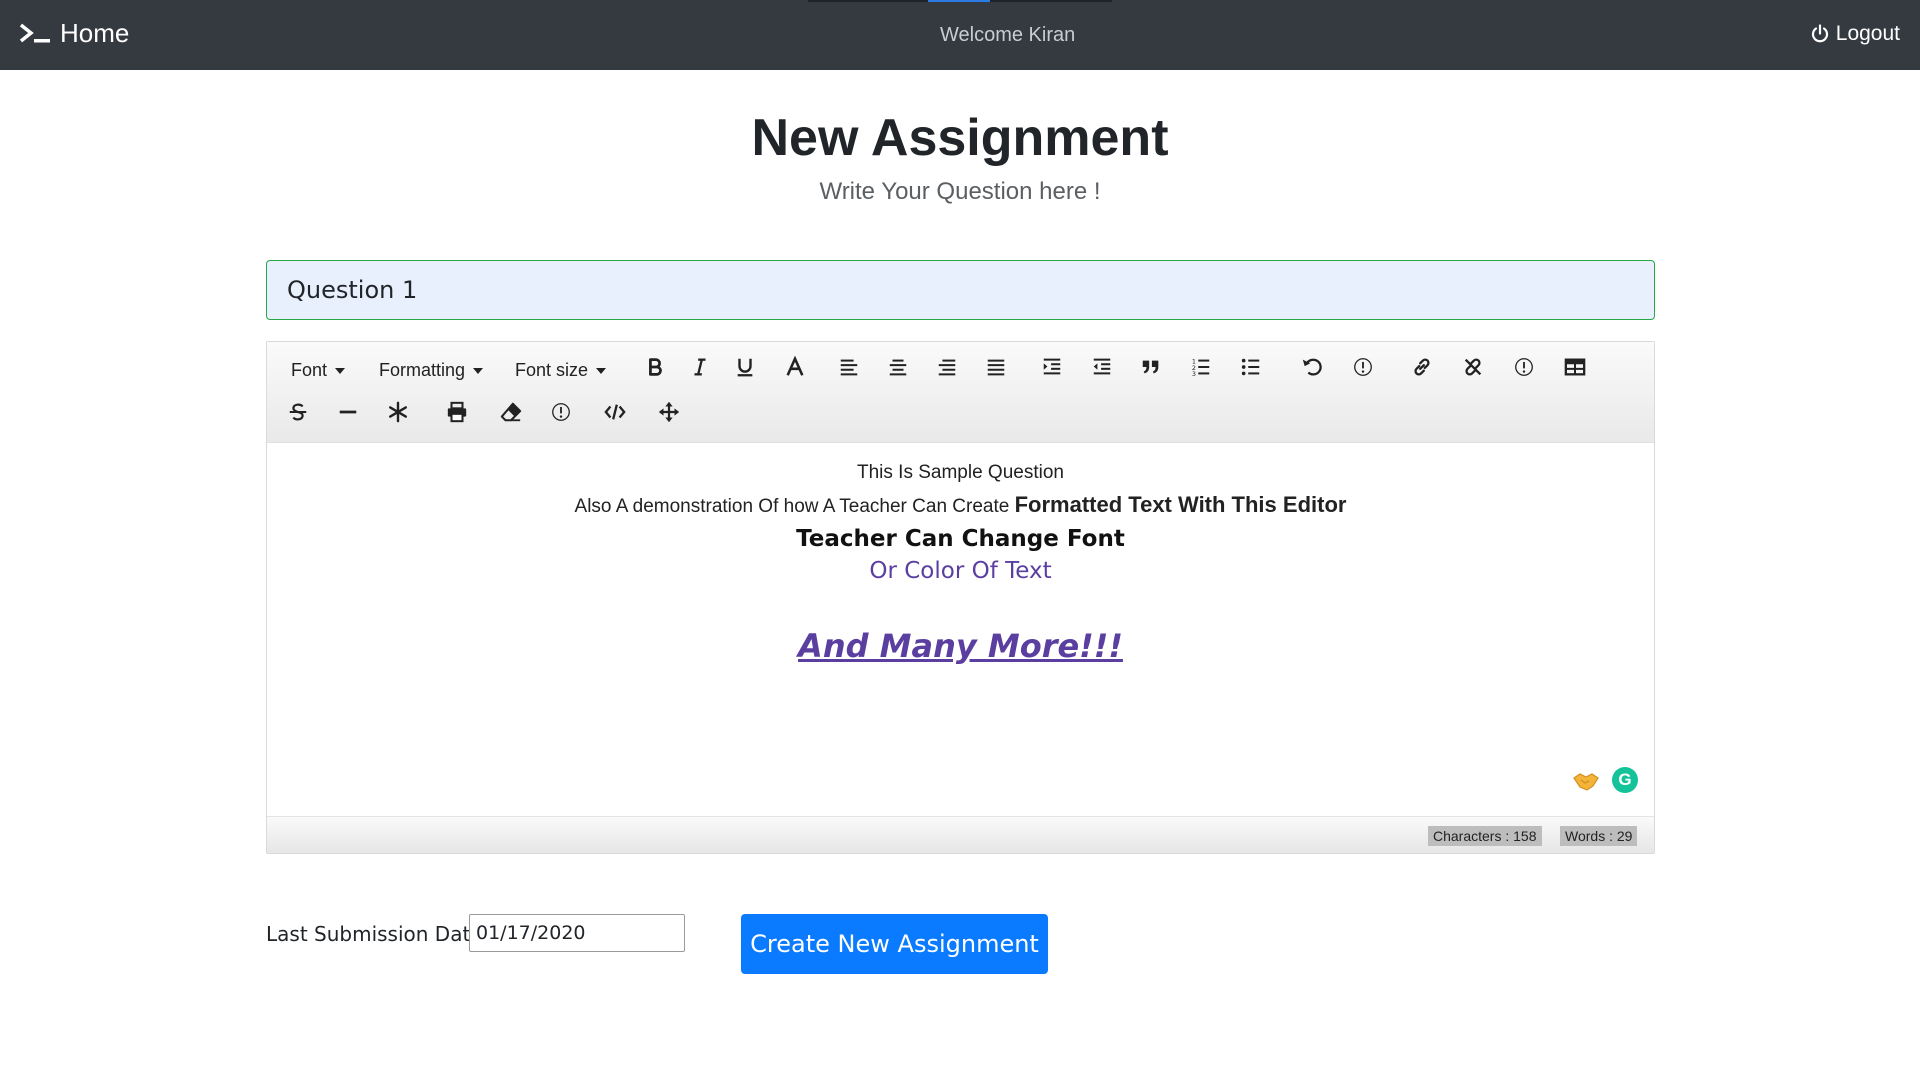 Image resolution: width=1920 pixels, height=1080 pixels. I want to click on home-link: Home, so click(73, 33).